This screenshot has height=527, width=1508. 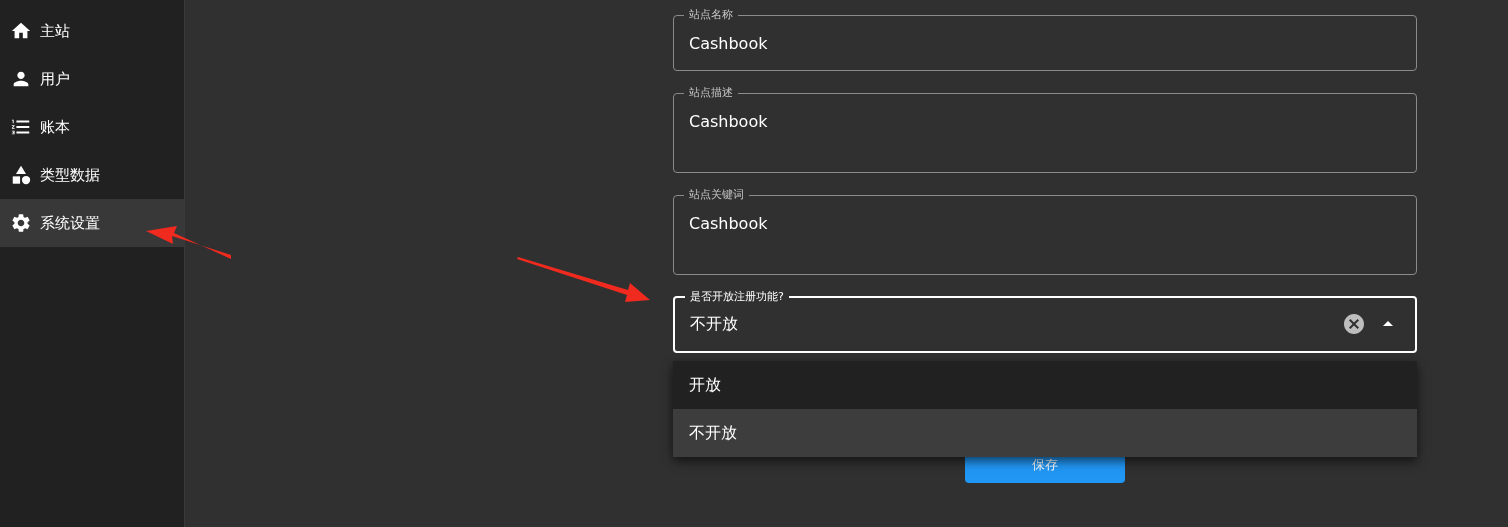 I want to click on field-label: 站点关键词, so click(x=716, y=195).